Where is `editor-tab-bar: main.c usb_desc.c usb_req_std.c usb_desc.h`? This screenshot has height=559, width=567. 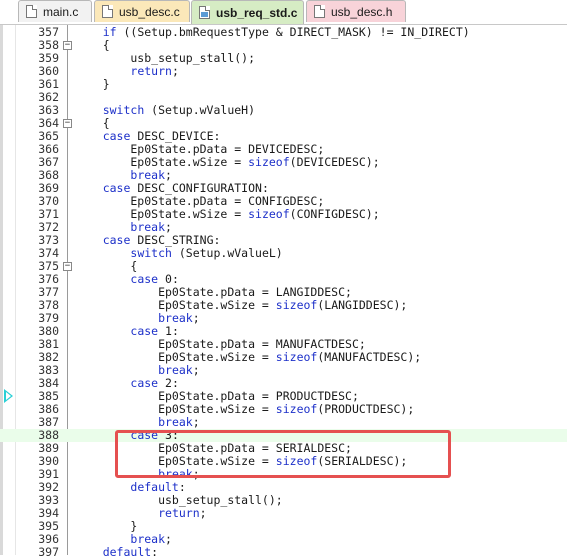 editor-tab-bar: main.c usb_desc.c usb_req_std.c usb_desc.h is located at coordinates (283, 12).